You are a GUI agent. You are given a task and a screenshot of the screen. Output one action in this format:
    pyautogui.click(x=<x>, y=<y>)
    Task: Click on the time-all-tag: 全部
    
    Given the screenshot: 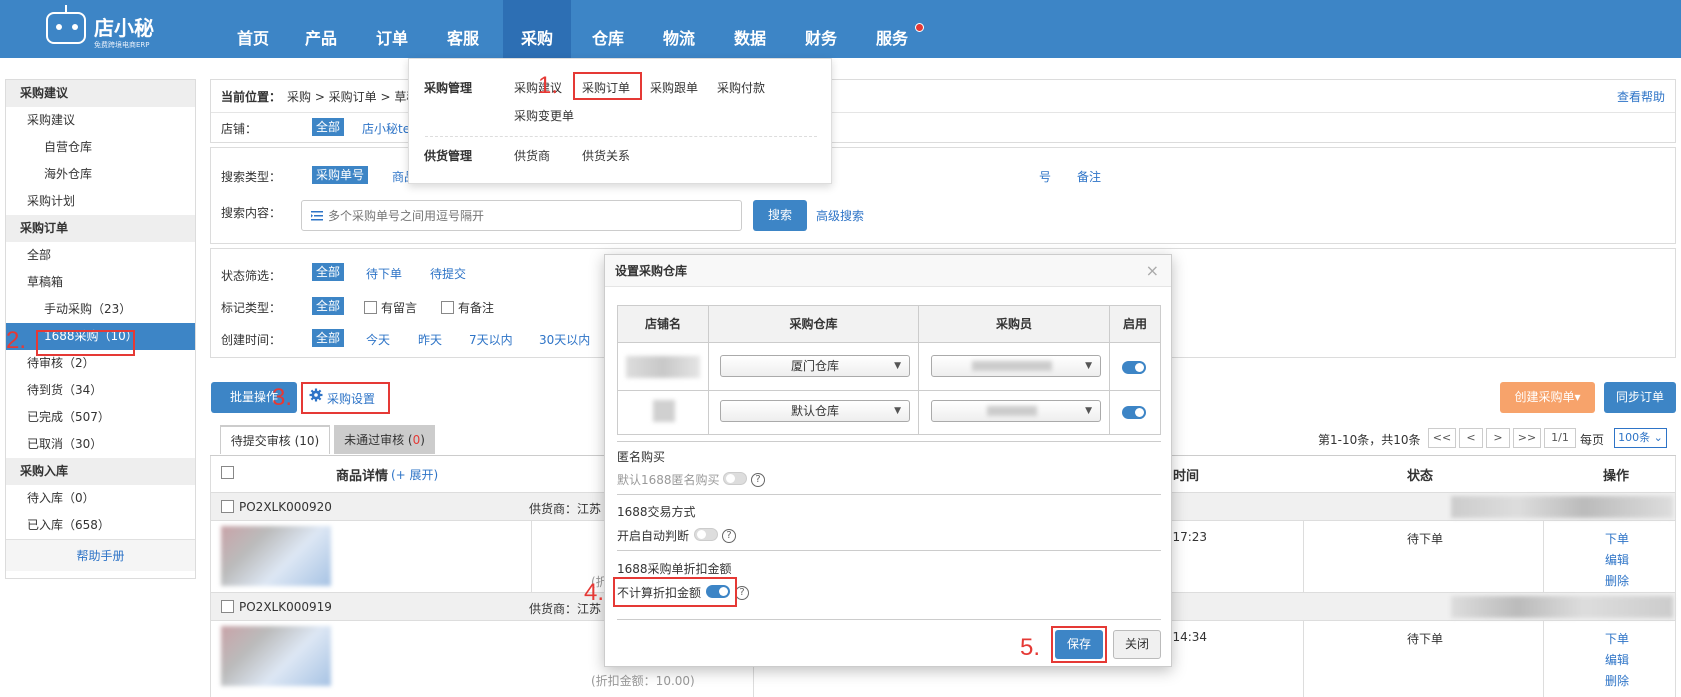 What is the action you would take?
    pyautogui.click(x=328, y=338)
    